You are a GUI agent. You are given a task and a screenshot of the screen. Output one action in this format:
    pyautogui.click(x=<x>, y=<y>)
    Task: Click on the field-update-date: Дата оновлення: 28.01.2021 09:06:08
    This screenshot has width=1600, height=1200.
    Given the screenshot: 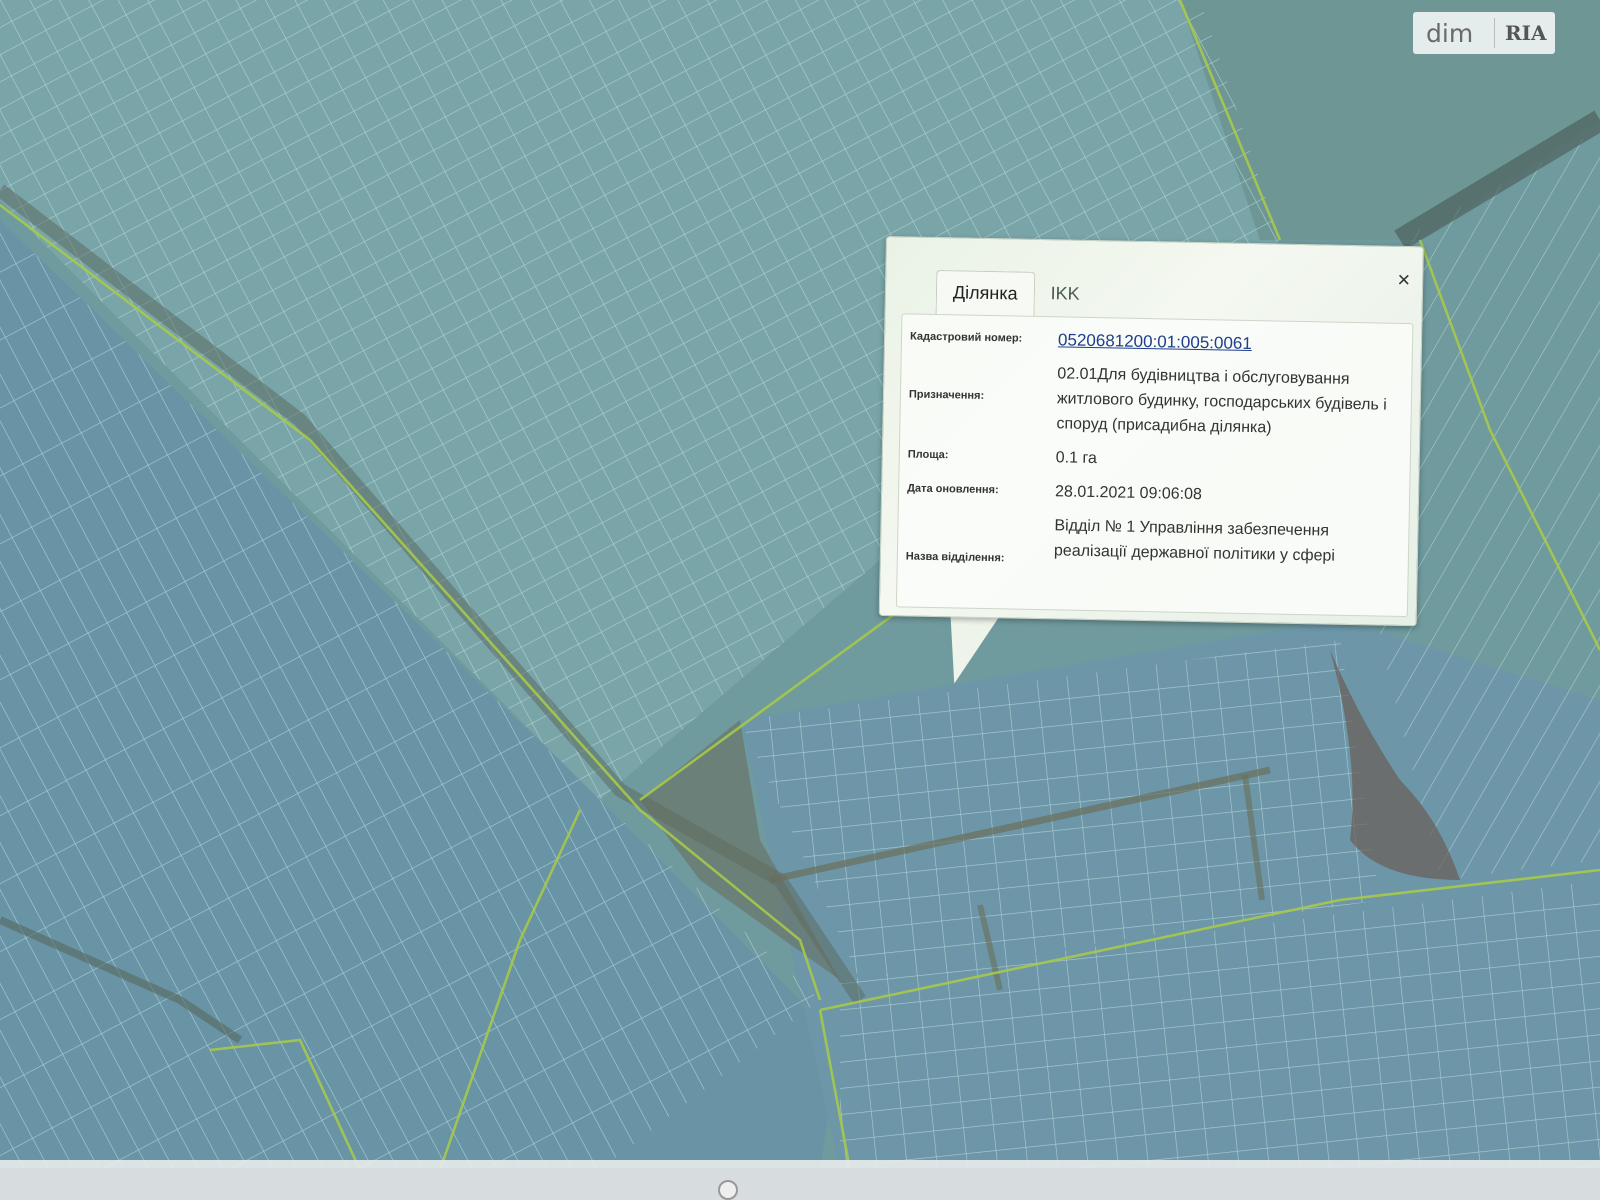 What is the action you would take?
    pyautogui.click(x=1154, y=489)
    